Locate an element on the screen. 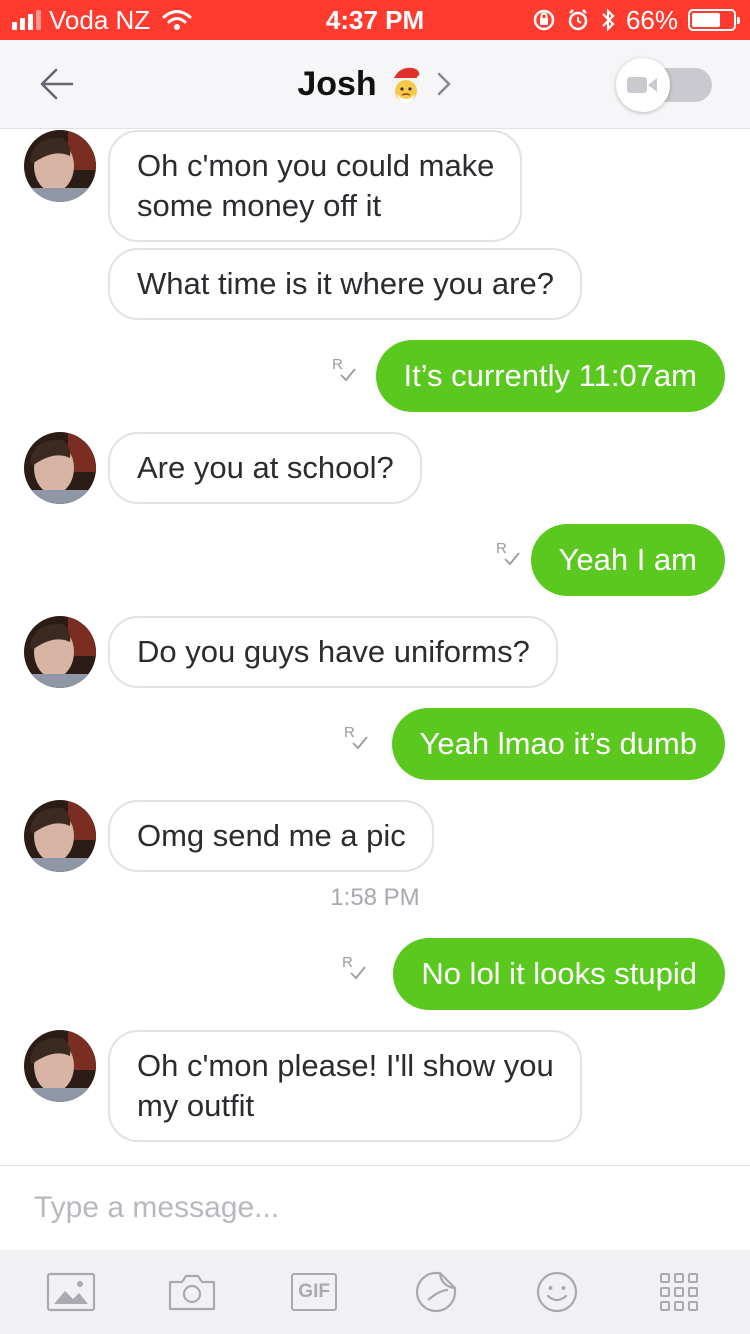 The image size is (750, 1334). incoming-message: Omg send me a pic is located at coordinates (271, 836).